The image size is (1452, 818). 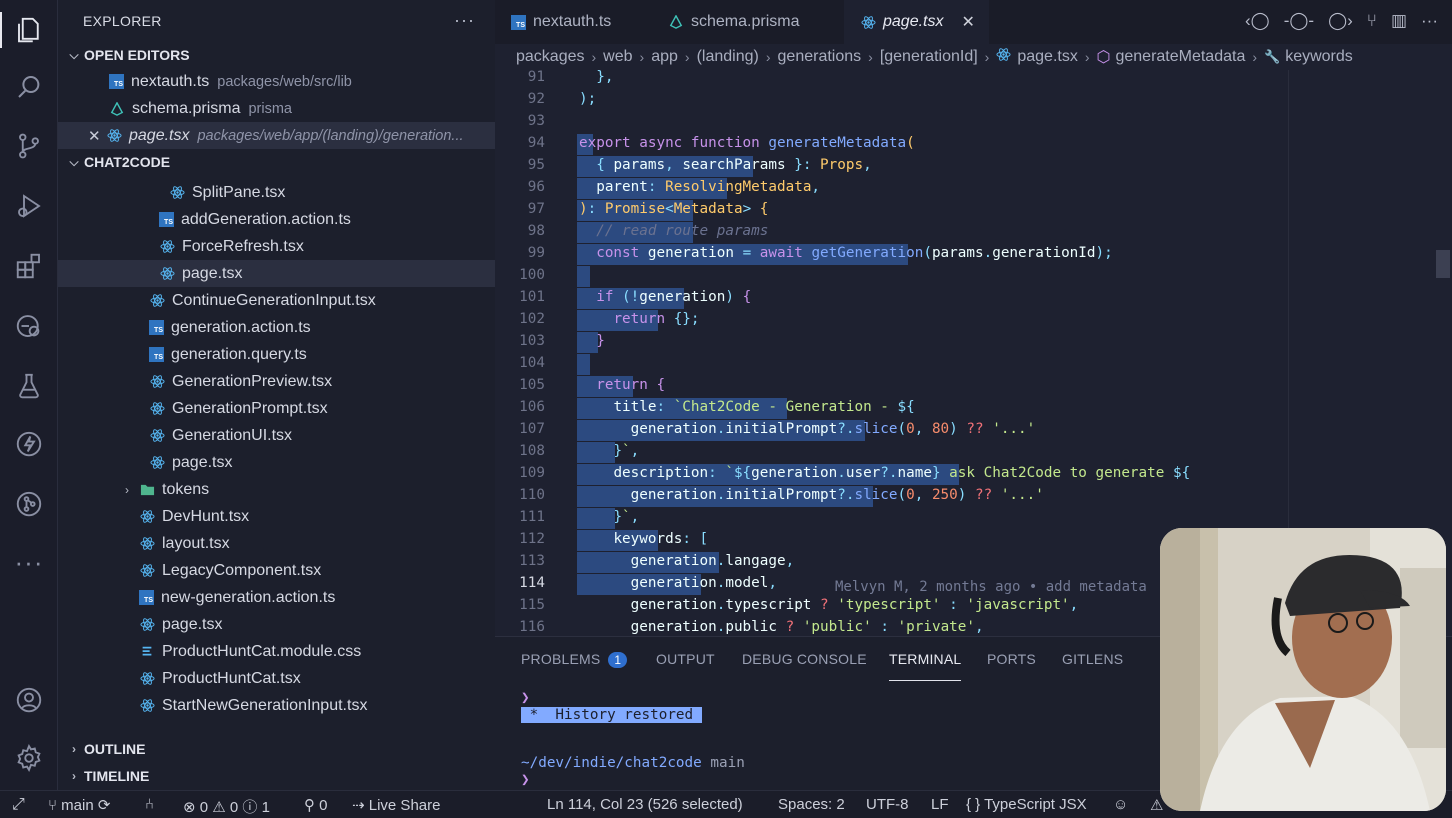 I want to click on tab-gitlens: GITLENS, so click(x=1092, y=659).